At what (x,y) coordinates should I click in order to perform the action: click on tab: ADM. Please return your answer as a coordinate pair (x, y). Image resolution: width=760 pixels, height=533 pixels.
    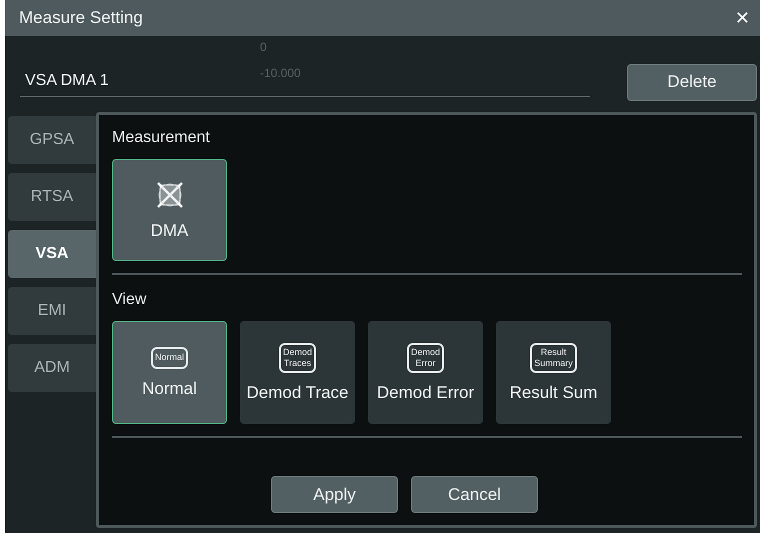
    Looking at the image, I should click on (52, 368).